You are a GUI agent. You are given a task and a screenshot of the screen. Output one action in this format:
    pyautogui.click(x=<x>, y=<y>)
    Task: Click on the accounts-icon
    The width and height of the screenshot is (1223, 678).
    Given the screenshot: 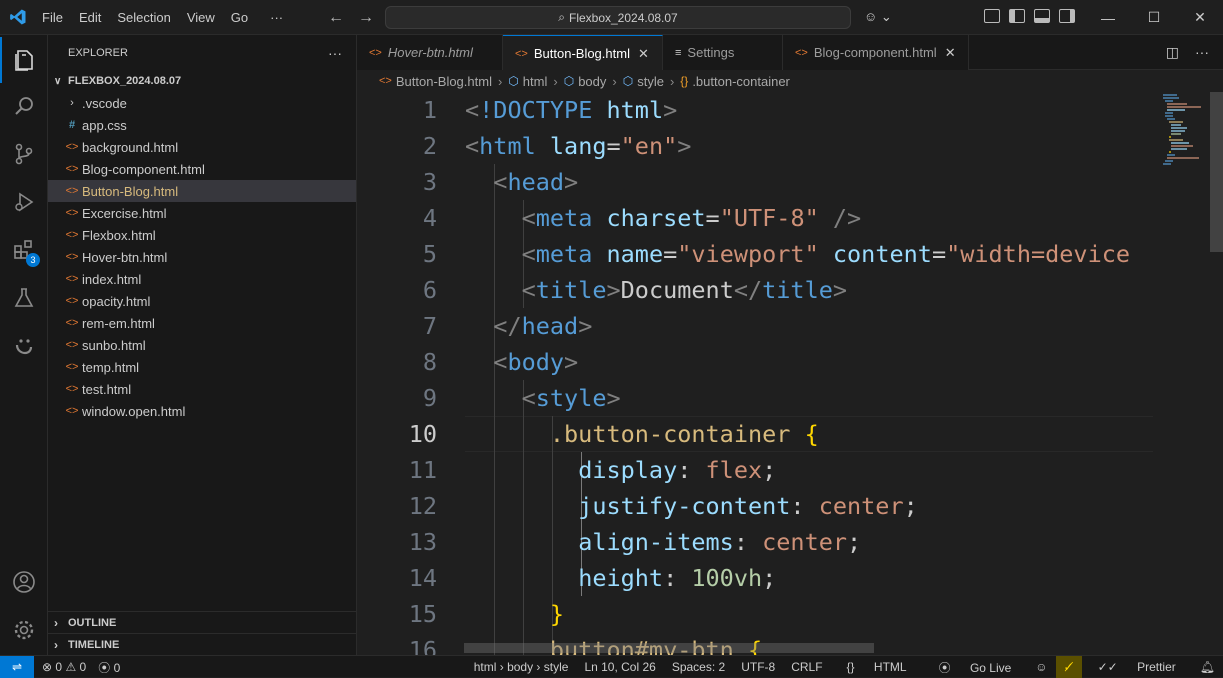 What is the action you would take?
    pyautogui.click(x=24, y=582)
    